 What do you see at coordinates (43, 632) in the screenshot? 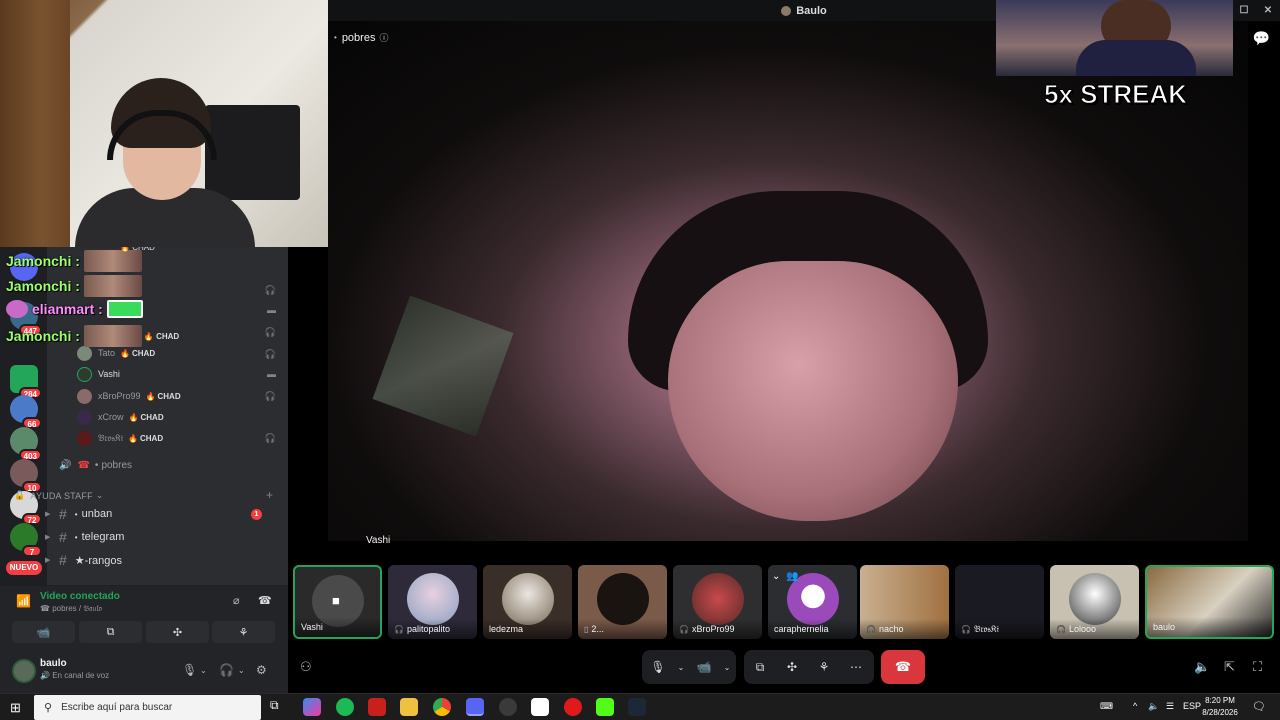
I see `camera-button: 📹` at bounding box center [43, 632].